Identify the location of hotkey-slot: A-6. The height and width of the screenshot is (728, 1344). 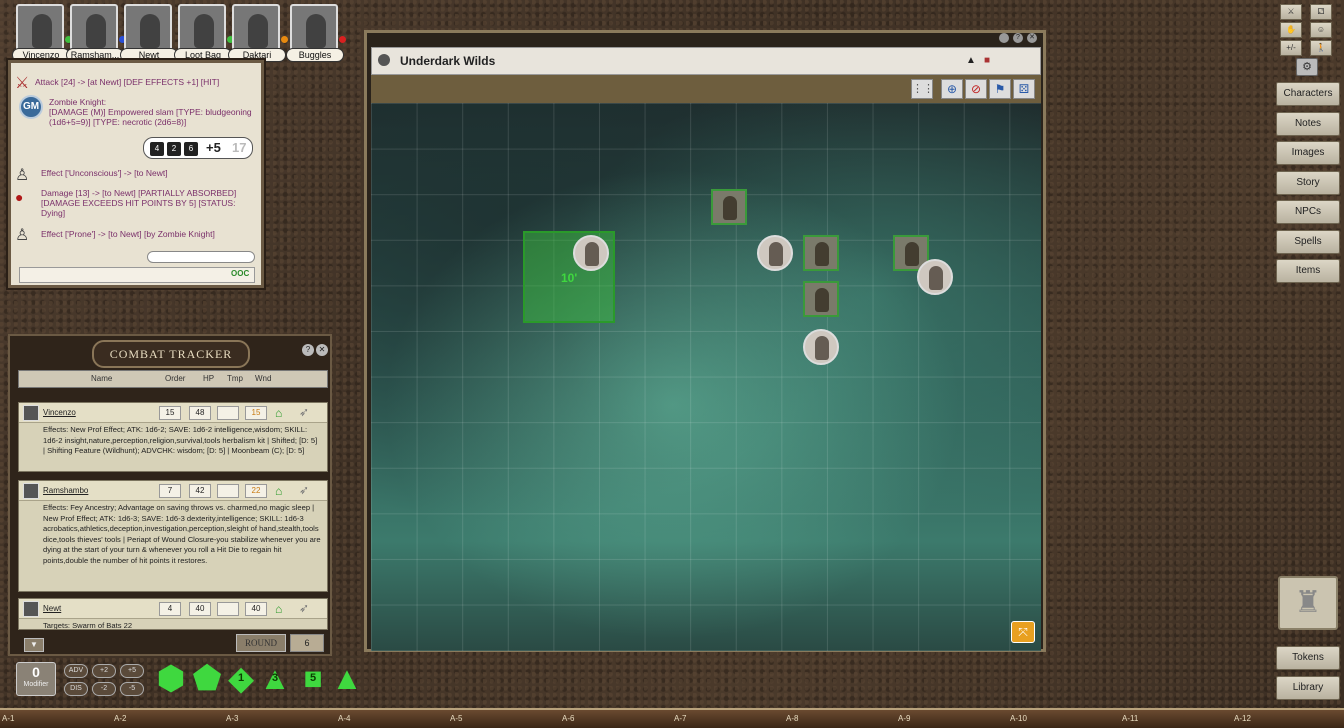
(568, 718).